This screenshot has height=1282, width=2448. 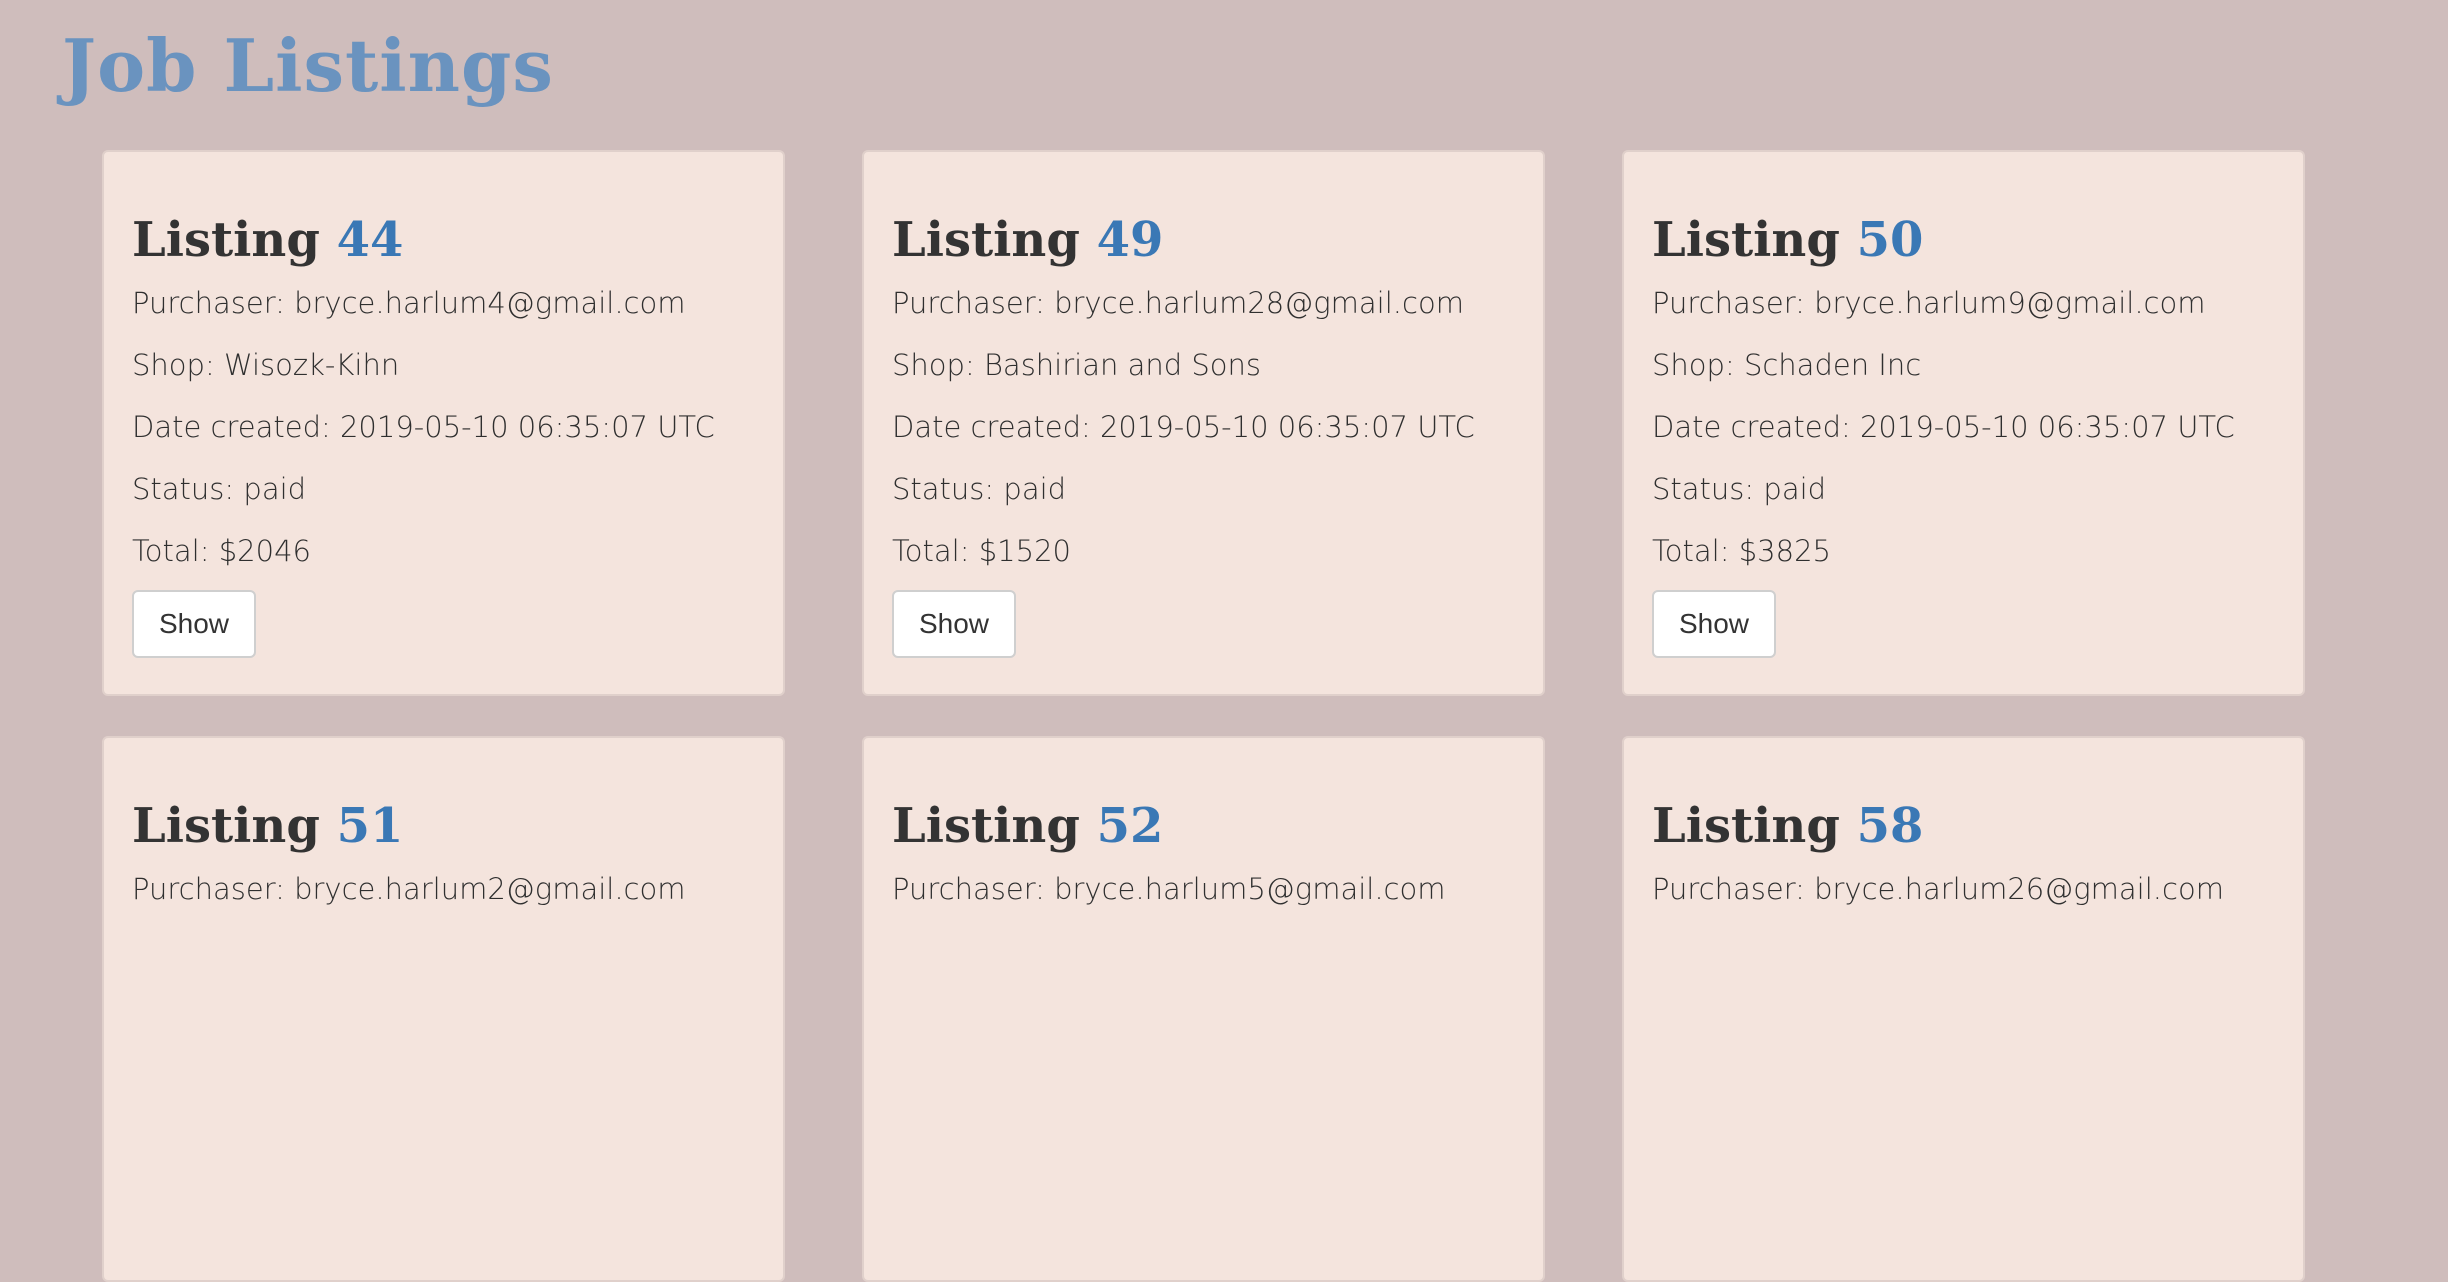 What do you see at coordinates (2019, 889) in the screenshot?
I see `purchaser-value: bryce.harlum26@gmail.com` at bounding box center [2019, 889].